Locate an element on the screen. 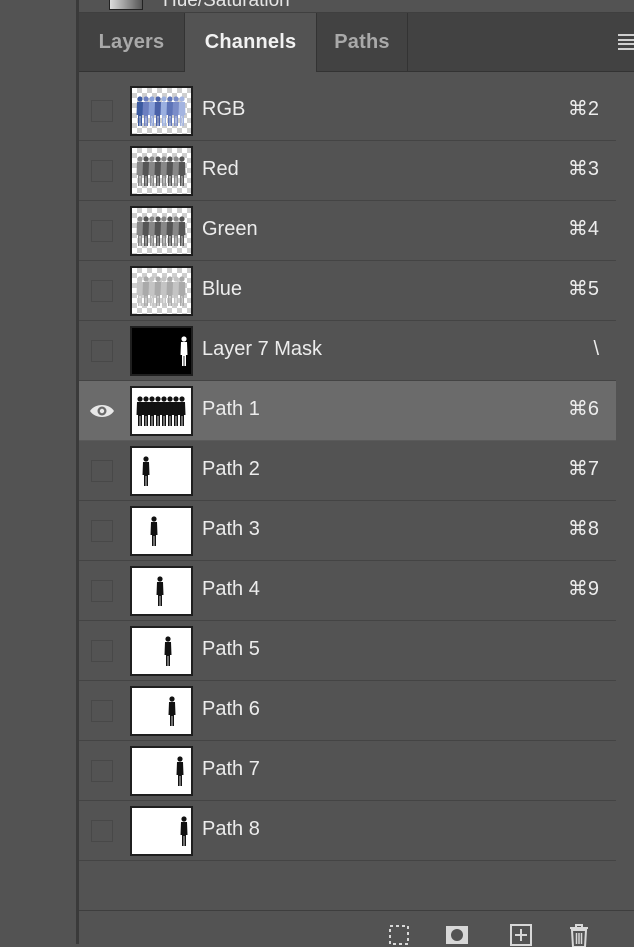 The height and width of the screenshot is (947, 634). adjustment-label: Hue/Saturation is located at coordinates (226, 5).